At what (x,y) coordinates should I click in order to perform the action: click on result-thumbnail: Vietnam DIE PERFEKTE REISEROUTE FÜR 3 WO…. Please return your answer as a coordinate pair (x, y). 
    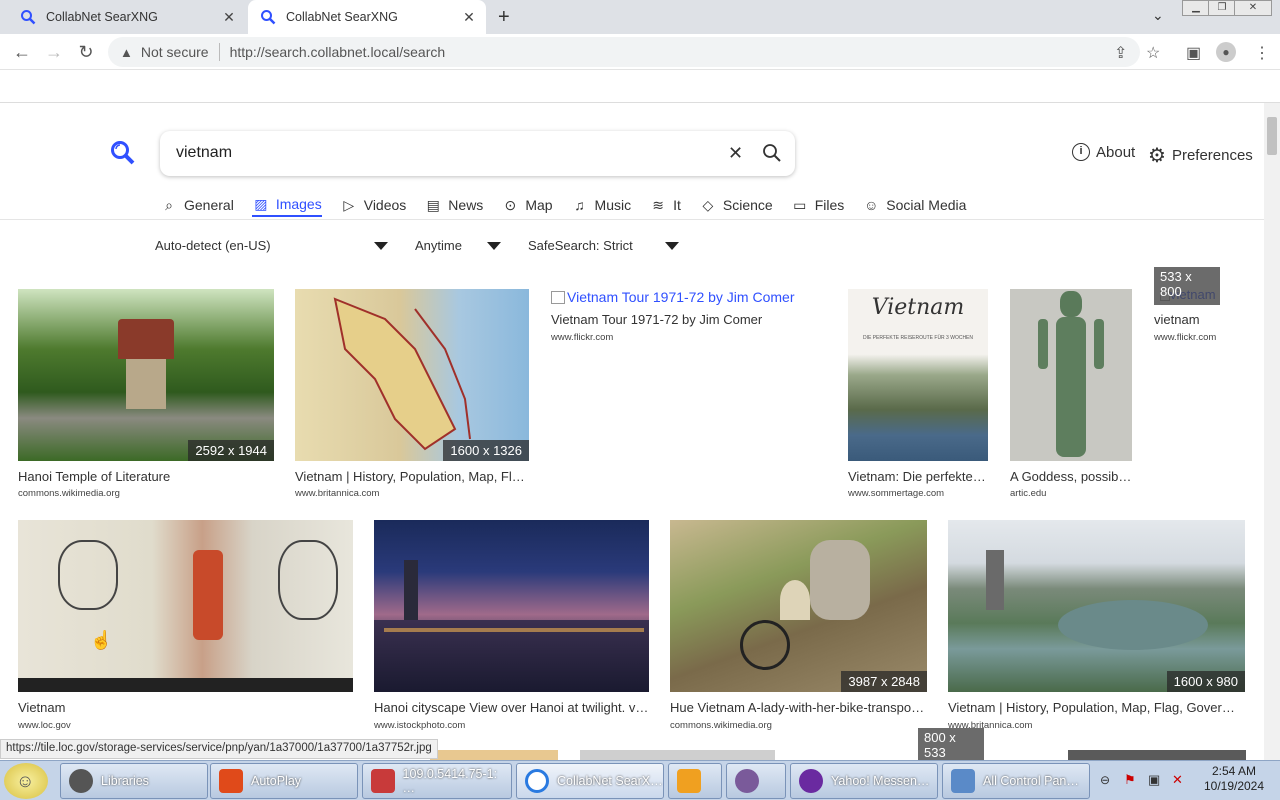
    Looking at the image, I should click on (918, 375).